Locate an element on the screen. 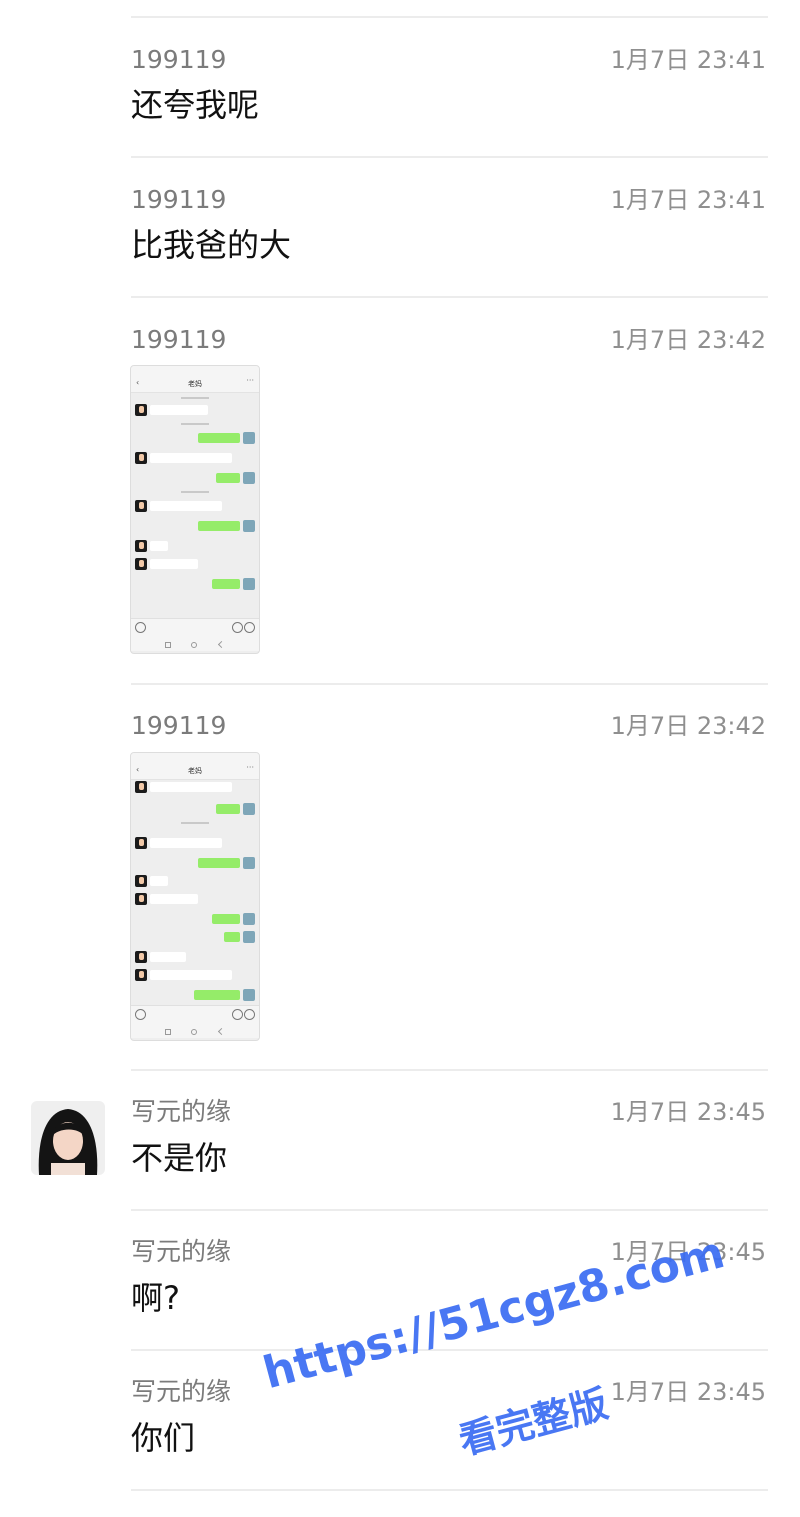 Image resolution: width=800 pixels, height=1517 pixels. avatar-image is located at coordinates (68, 1138).